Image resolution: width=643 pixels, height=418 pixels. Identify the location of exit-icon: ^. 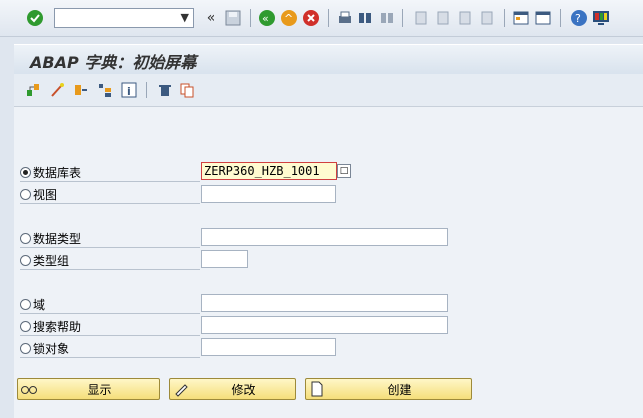
(289, 18).